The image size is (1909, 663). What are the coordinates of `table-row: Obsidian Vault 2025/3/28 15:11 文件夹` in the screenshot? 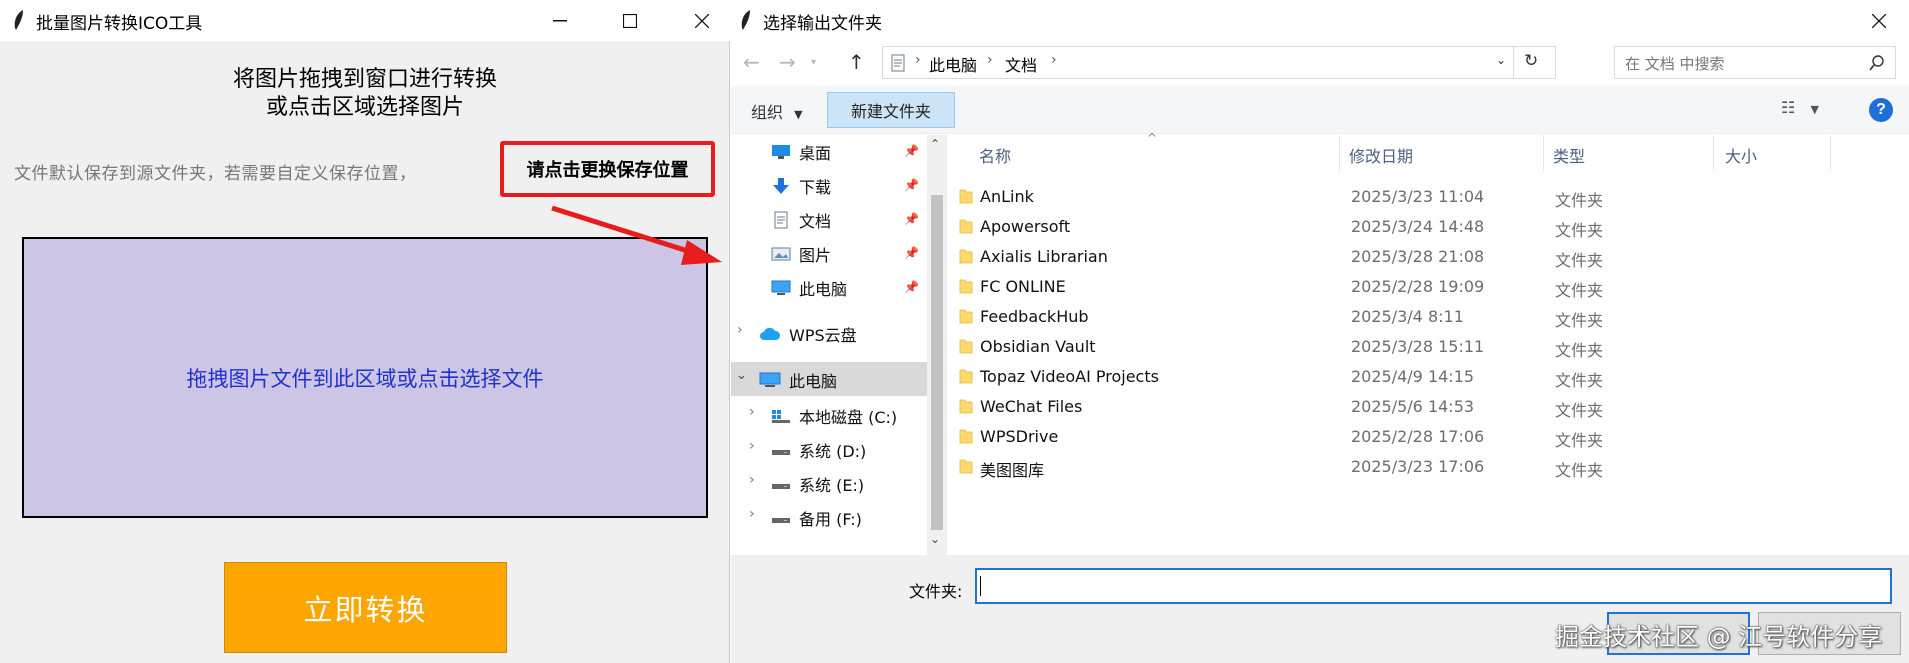 It's located at (1387, 347).